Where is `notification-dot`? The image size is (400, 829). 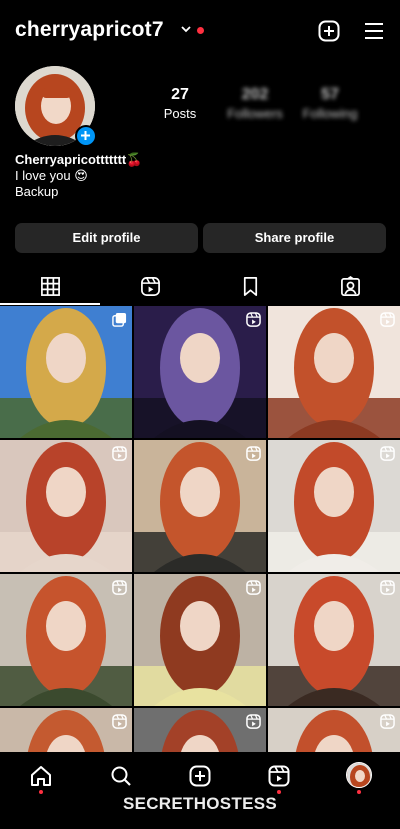
notification-dot is located at coordinates (200, 30).